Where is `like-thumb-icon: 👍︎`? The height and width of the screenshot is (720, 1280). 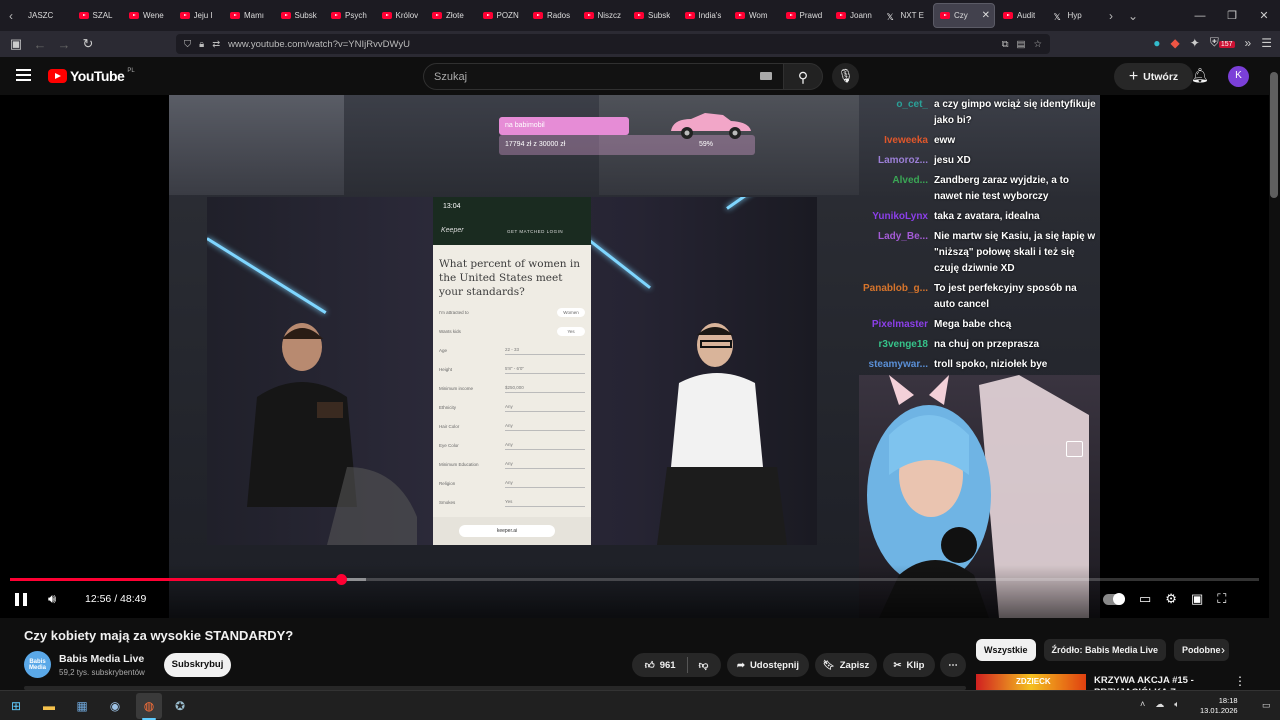 like-thumb-icon: 👍︎ is located at coordinates (650, 665).